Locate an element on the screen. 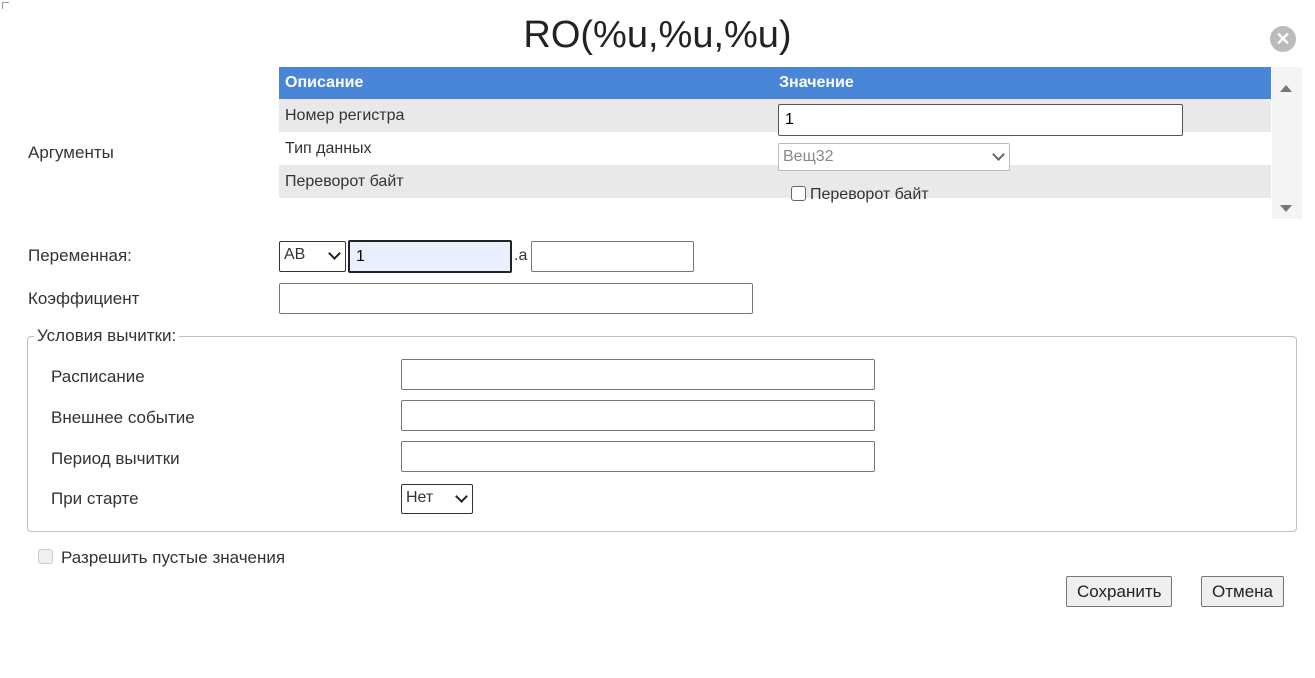  close-button: ✕ is located at coordinates (1283, 39).